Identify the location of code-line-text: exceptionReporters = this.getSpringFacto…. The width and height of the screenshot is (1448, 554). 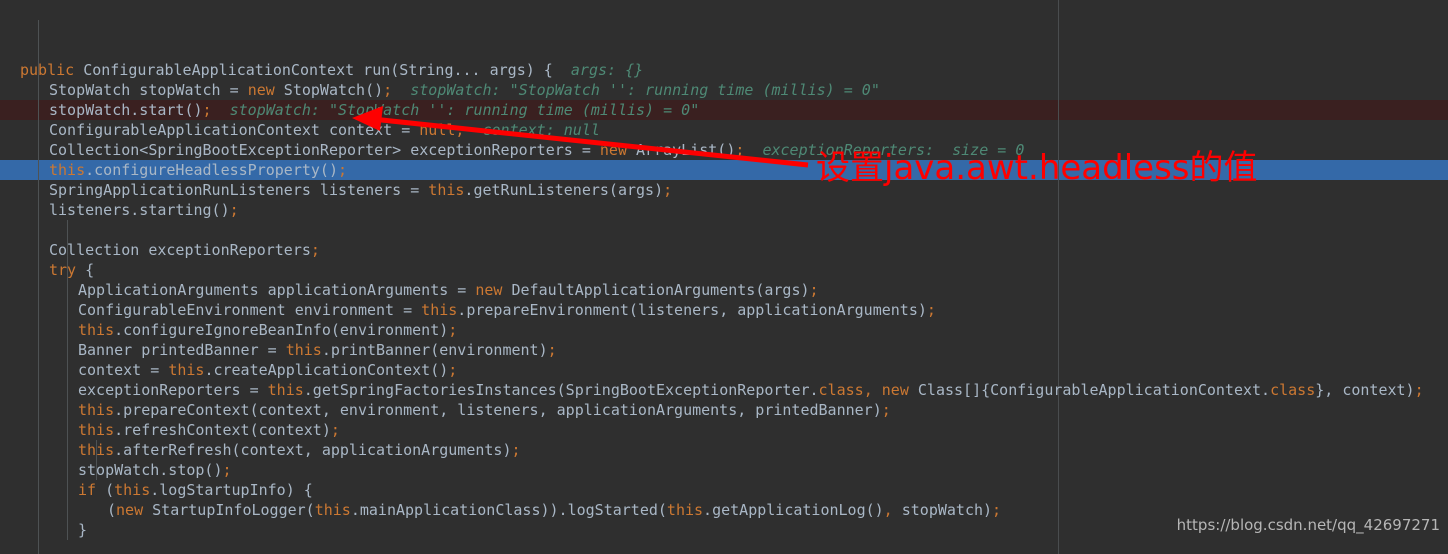
(712, 390).